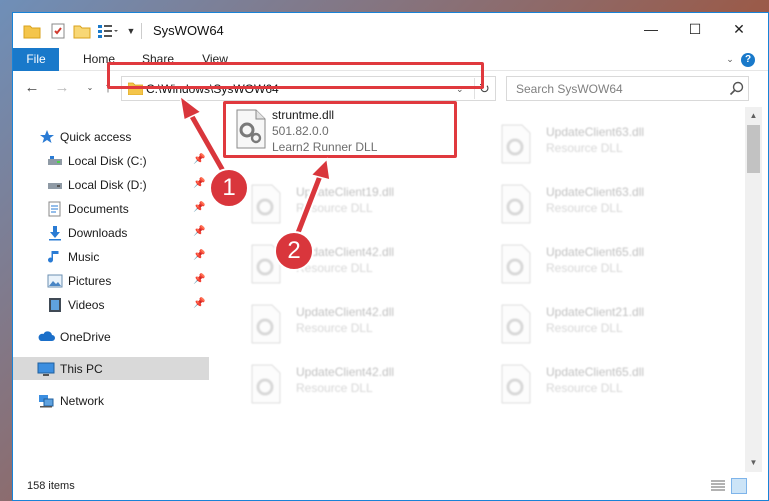  Describe the element at coordinates (111, 400) in the screenshot. I see `nav-item-network: Network` at that location.